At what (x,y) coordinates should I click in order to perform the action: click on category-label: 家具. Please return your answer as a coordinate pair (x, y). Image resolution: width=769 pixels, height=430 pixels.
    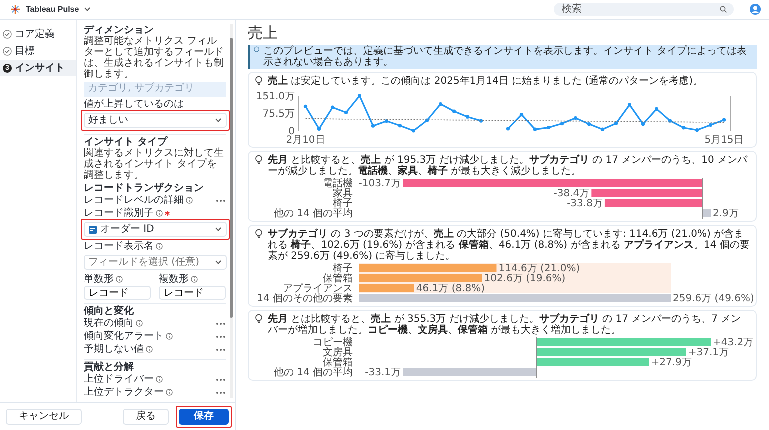
    Looking at the image, I should click on (343, 194).